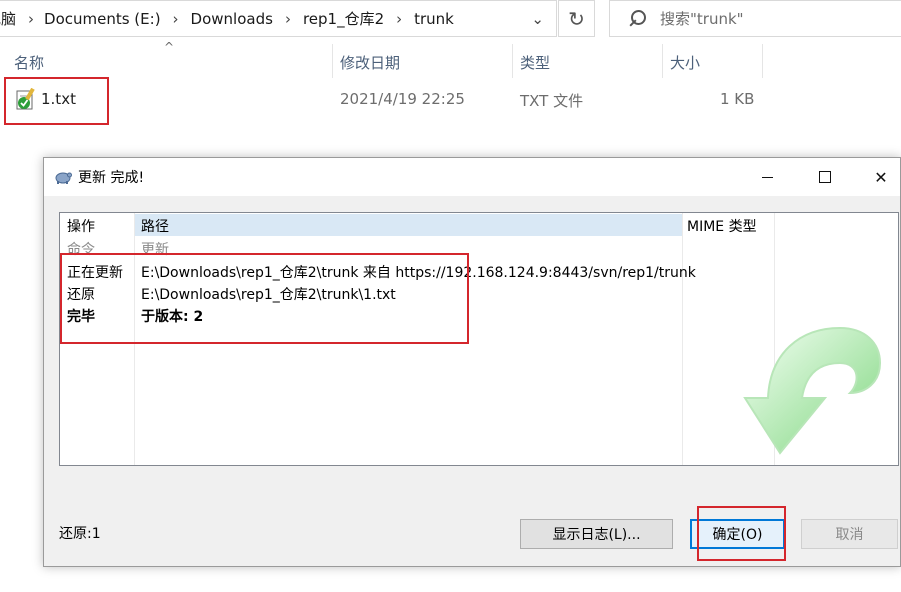  I want to click on maximize-icon, so click(825, 177).